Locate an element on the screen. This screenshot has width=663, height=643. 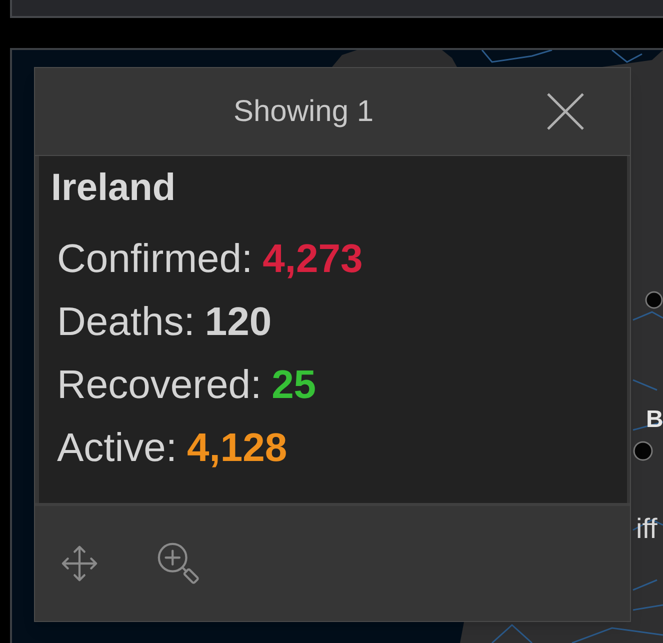
move-icon is located at coordinates (79, 563).